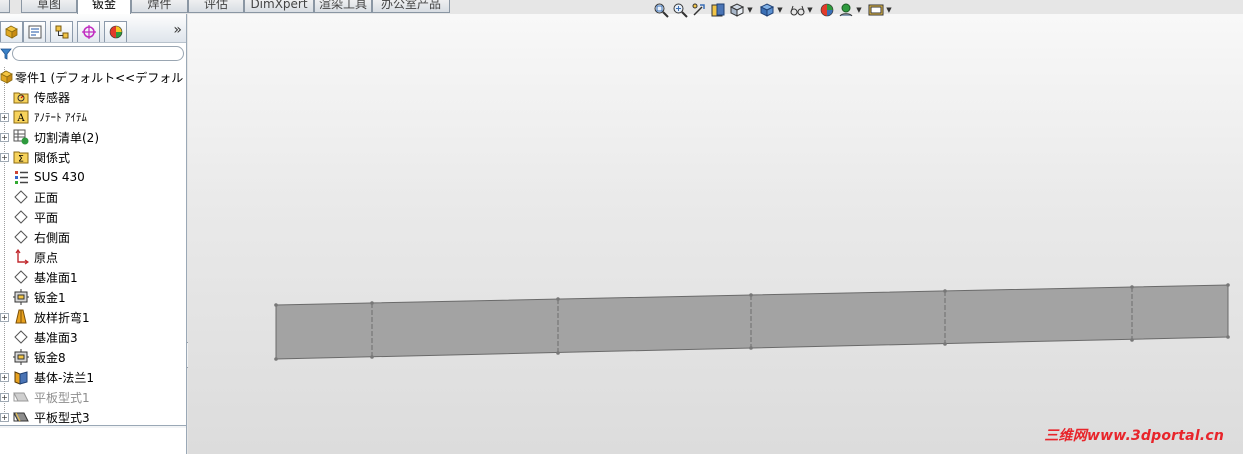 Image resolution: width=1243 pixels, height=454 pixels. I want to click on sensor-folder-icon, so click(21, 97).